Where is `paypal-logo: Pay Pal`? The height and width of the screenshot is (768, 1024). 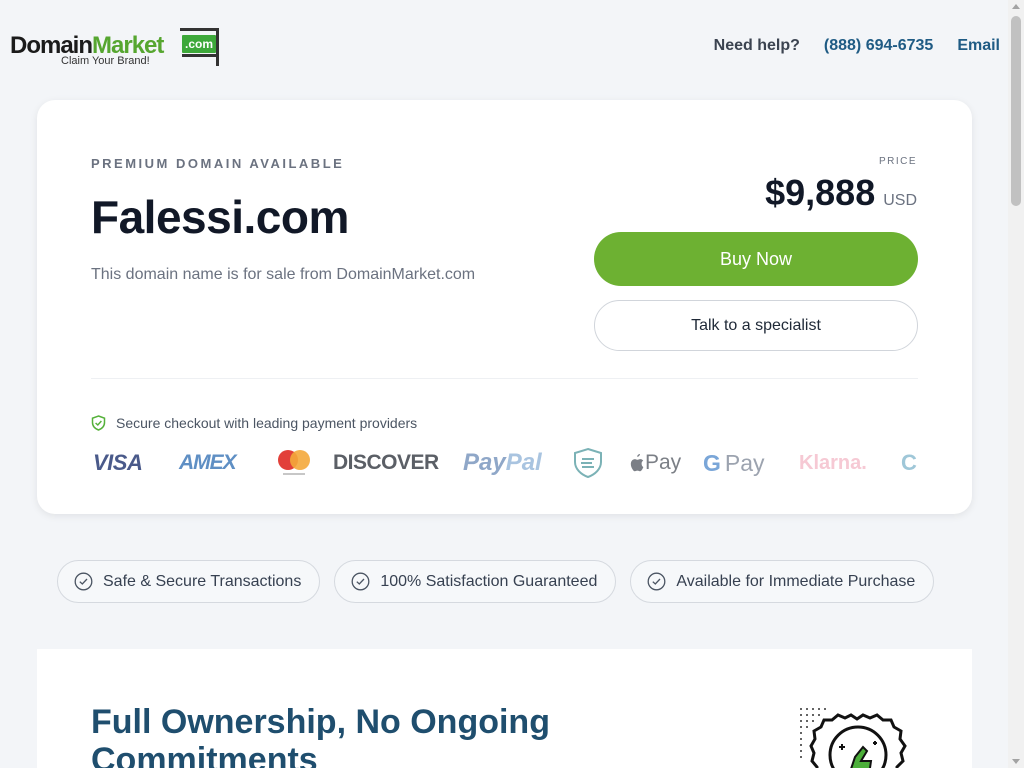 paypal-logo: Pay Pal is located at coordinates (502, 462).